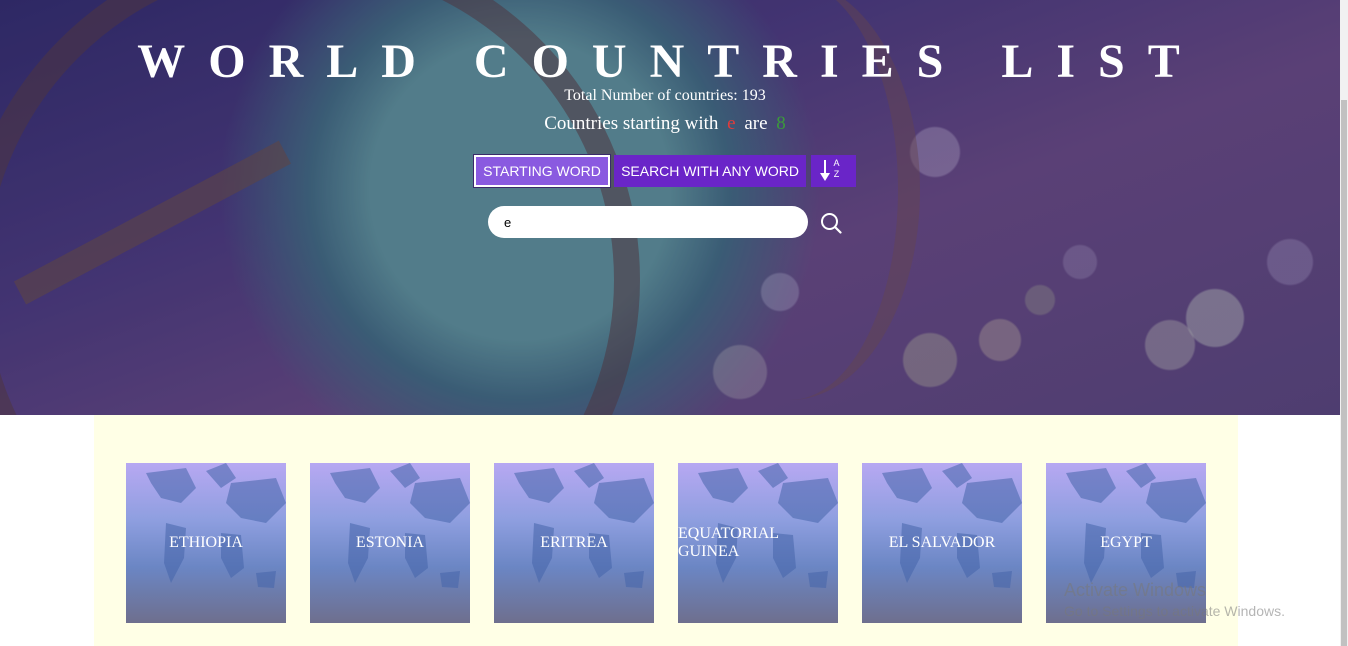 Image resolution: width=1348 pixels, height=646 pixels. I want to click on country-name: EL SALVADOR, so click(942, 542).